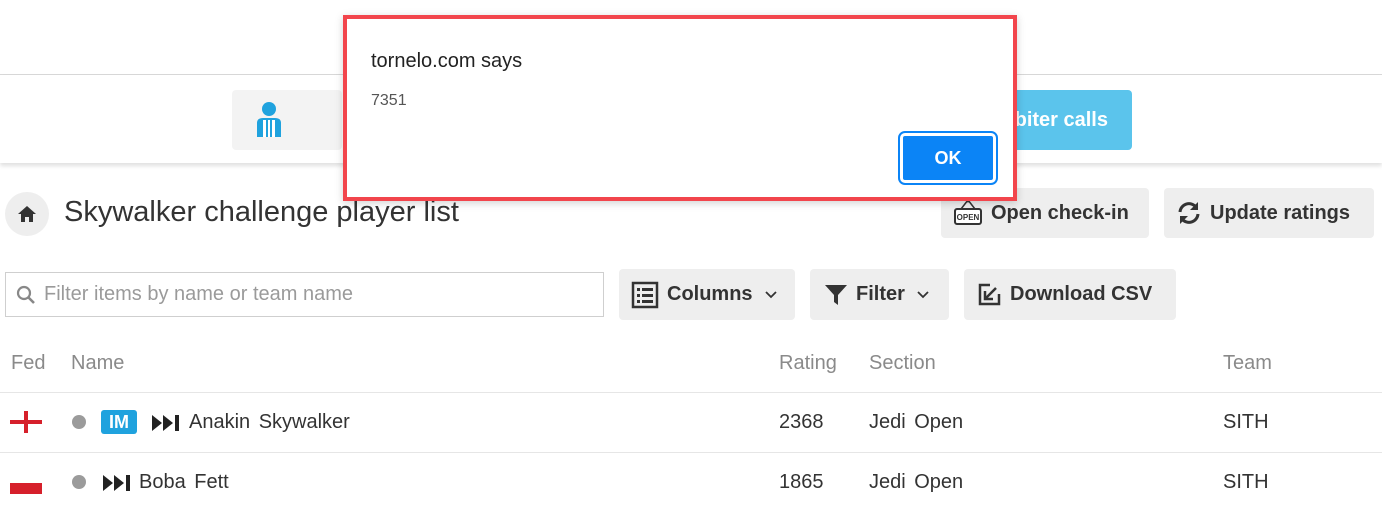 The image size is (1382, 510). What do you see at coordinates (801, 482) in the screenshot?
I see `player-rating: 1865` at bounding box center [801, 482].